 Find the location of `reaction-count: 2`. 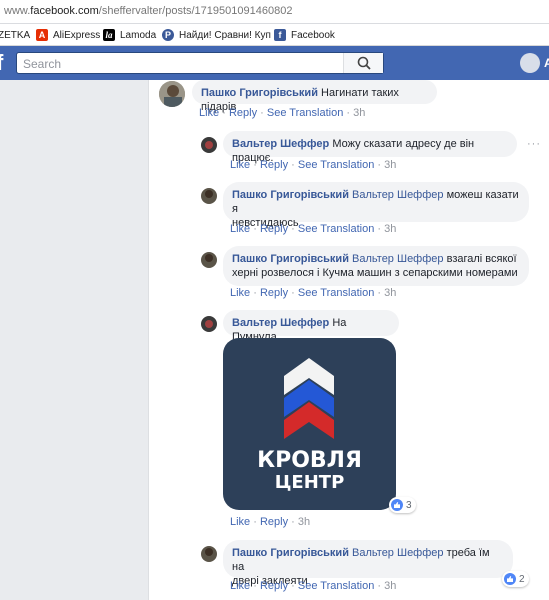

reaction-count: 2 is located at coordinates (515, 579).